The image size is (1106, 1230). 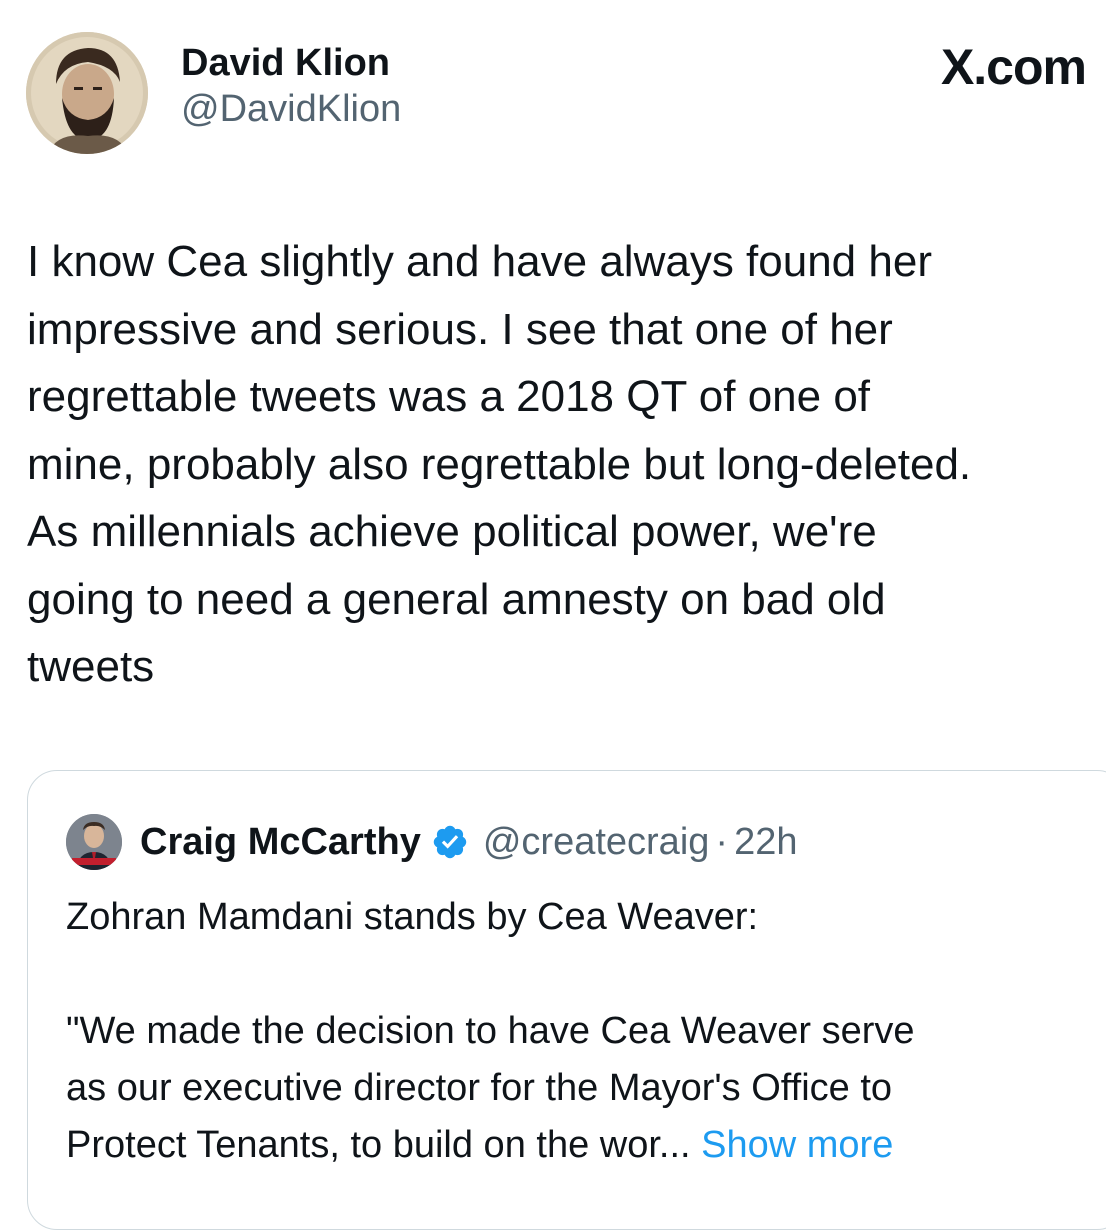 I want to click on verified-badge-icon, so click(x=450, y=842).